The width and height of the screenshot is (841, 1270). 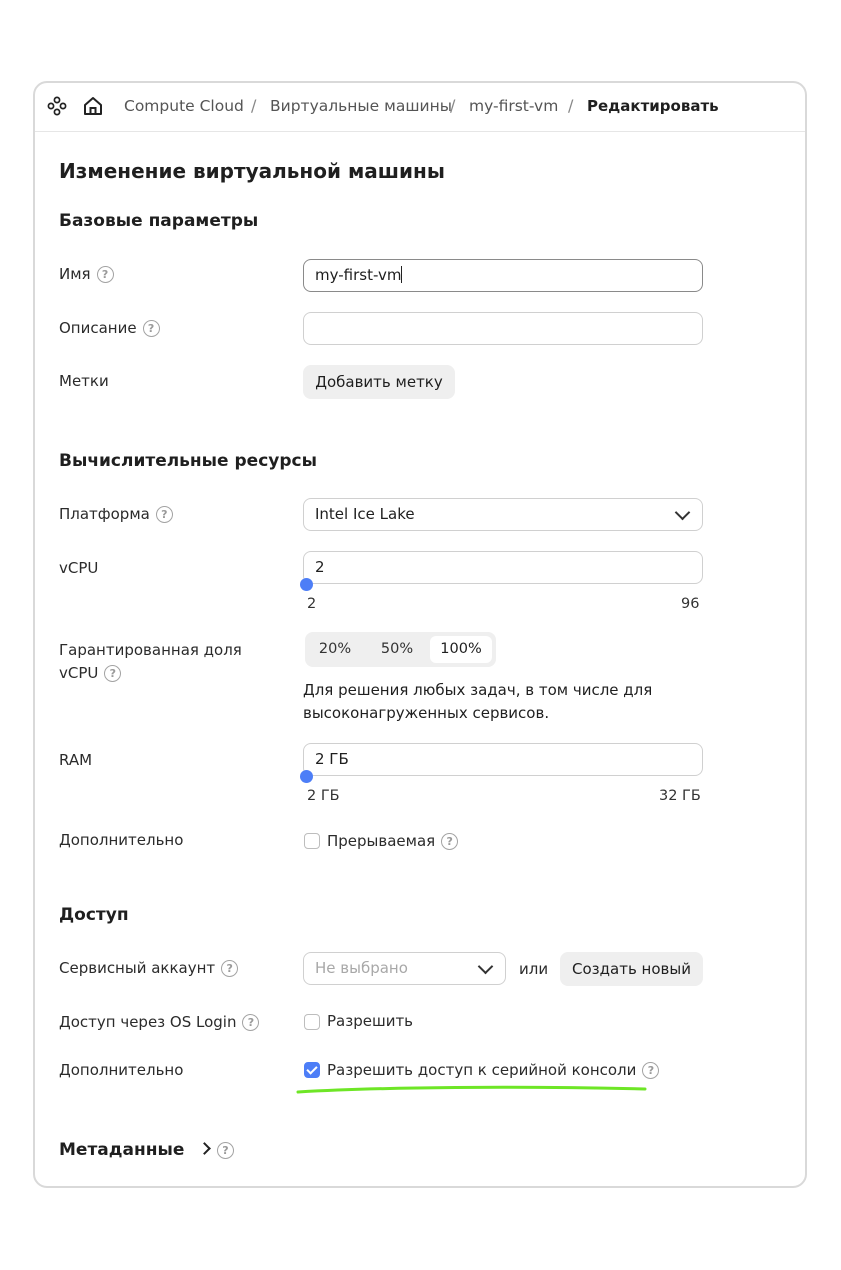 I want to click on home-icon, so click(x=93, y=108).